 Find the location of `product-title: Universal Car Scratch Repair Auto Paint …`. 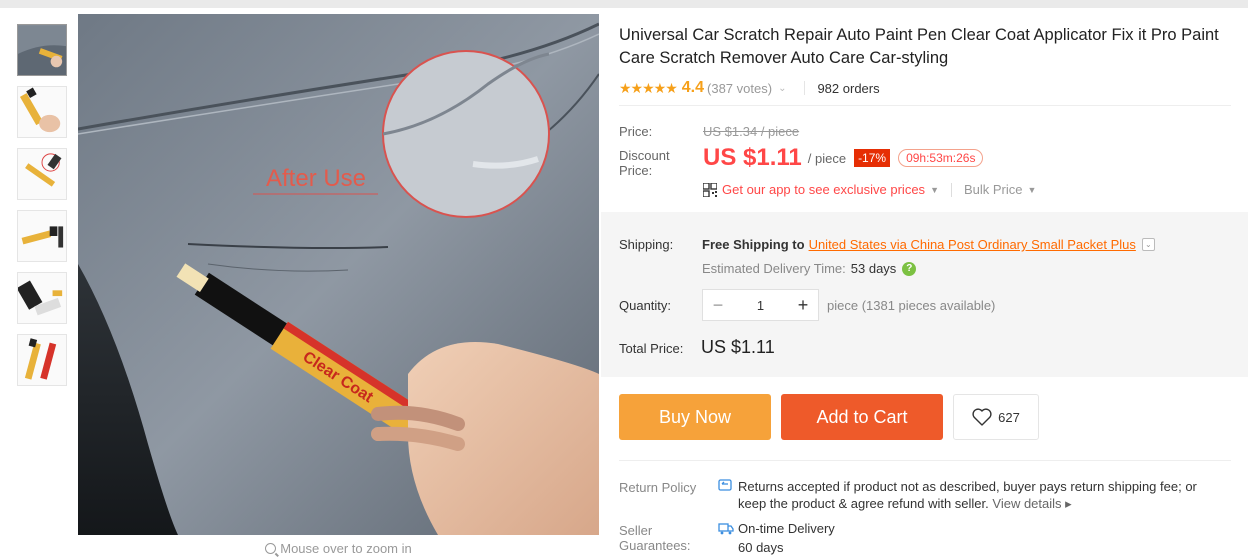

product-title: Universal Car Scratch Repair Auto Paint … is located at coordinates (919, 46).